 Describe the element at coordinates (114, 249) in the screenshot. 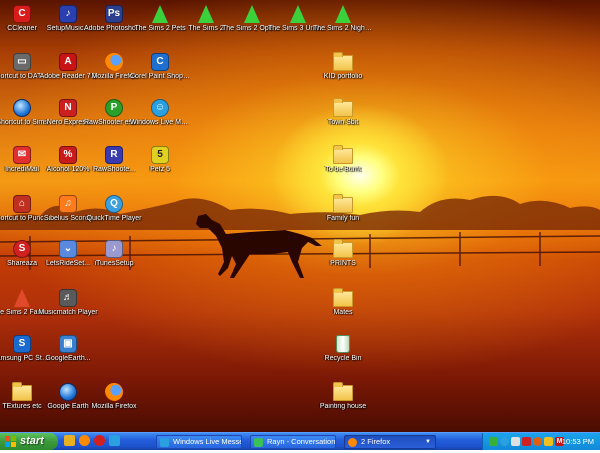

I see `itunes-icon: ♪` at that location.